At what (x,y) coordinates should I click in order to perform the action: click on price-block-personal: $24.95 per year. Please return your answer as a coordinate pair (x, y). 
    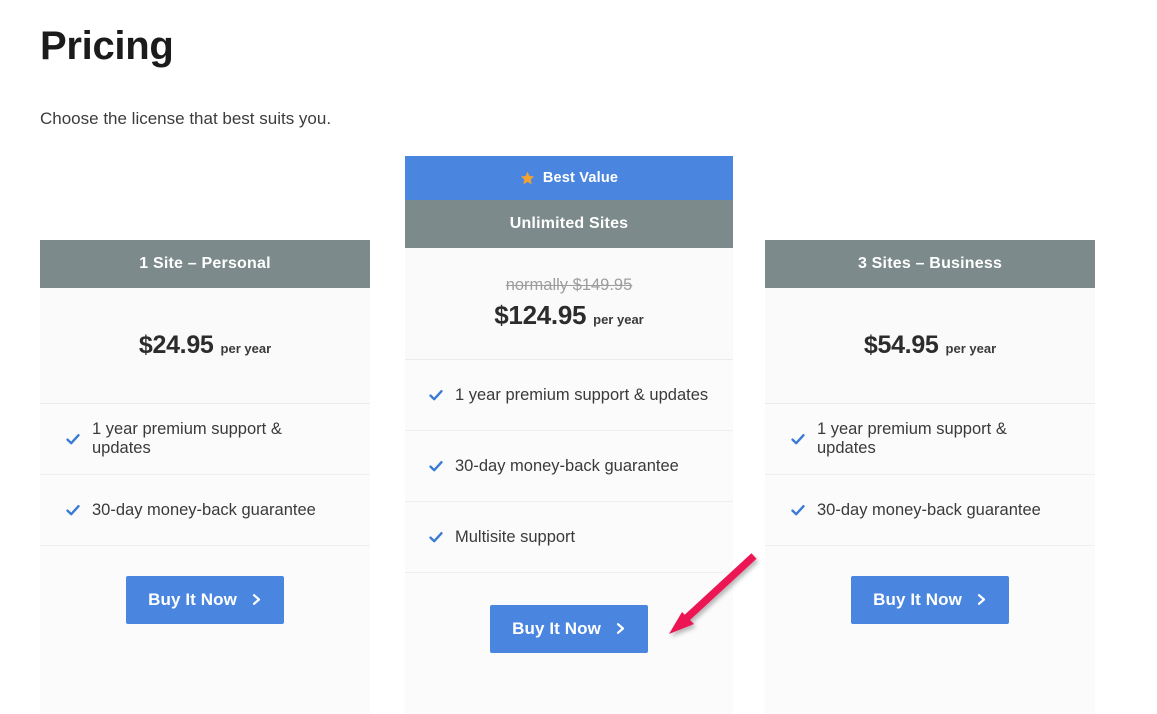
    Looking at the image, I should click on (205, 346).